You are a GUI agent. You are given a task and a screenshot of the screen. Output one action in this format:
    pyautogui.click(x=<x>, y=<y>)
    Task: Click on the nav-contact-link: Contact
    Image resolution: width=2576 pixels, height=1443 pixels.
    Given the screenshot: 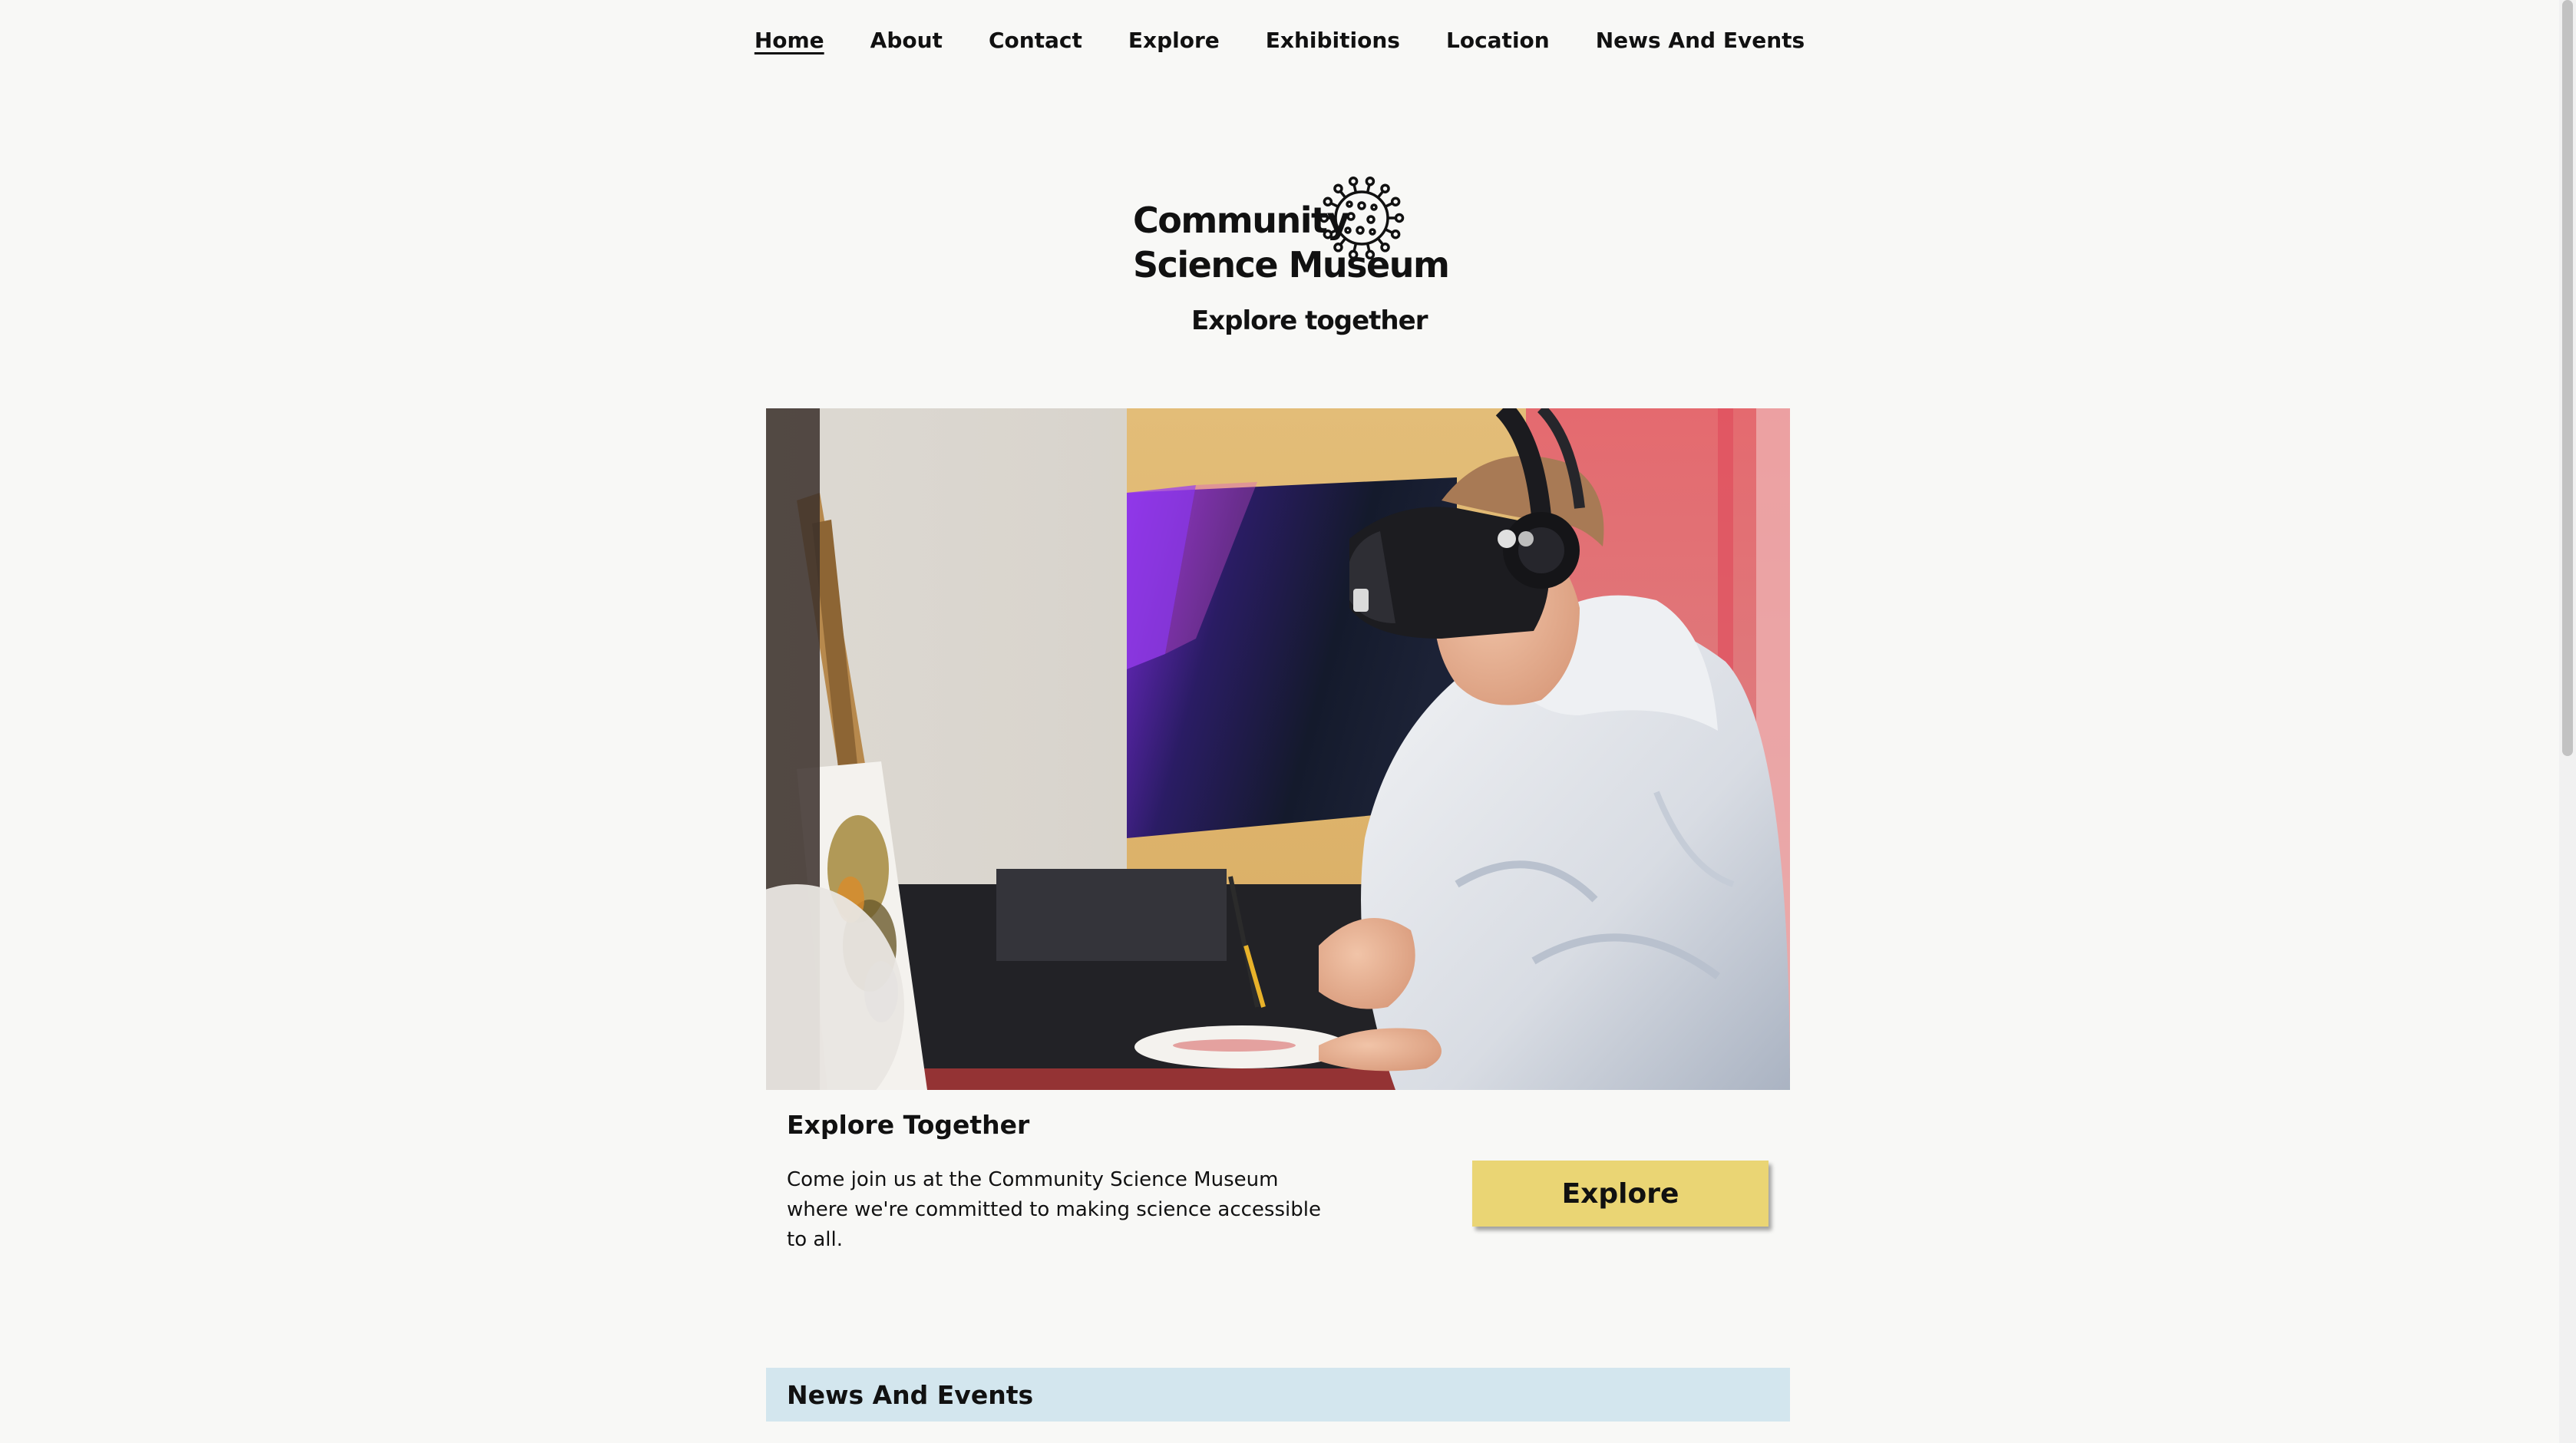 What is the action you would take?
    pyautogui.click(x=1035, y=40)
    